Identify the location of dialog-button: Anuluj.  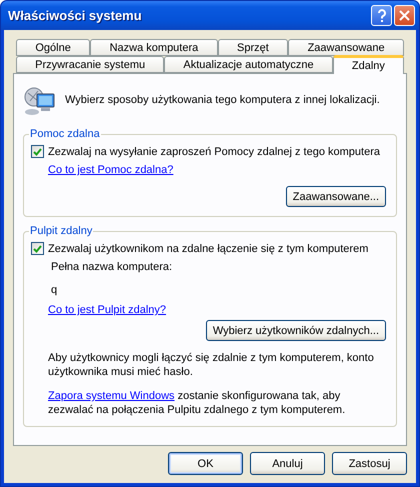
(287, 463).